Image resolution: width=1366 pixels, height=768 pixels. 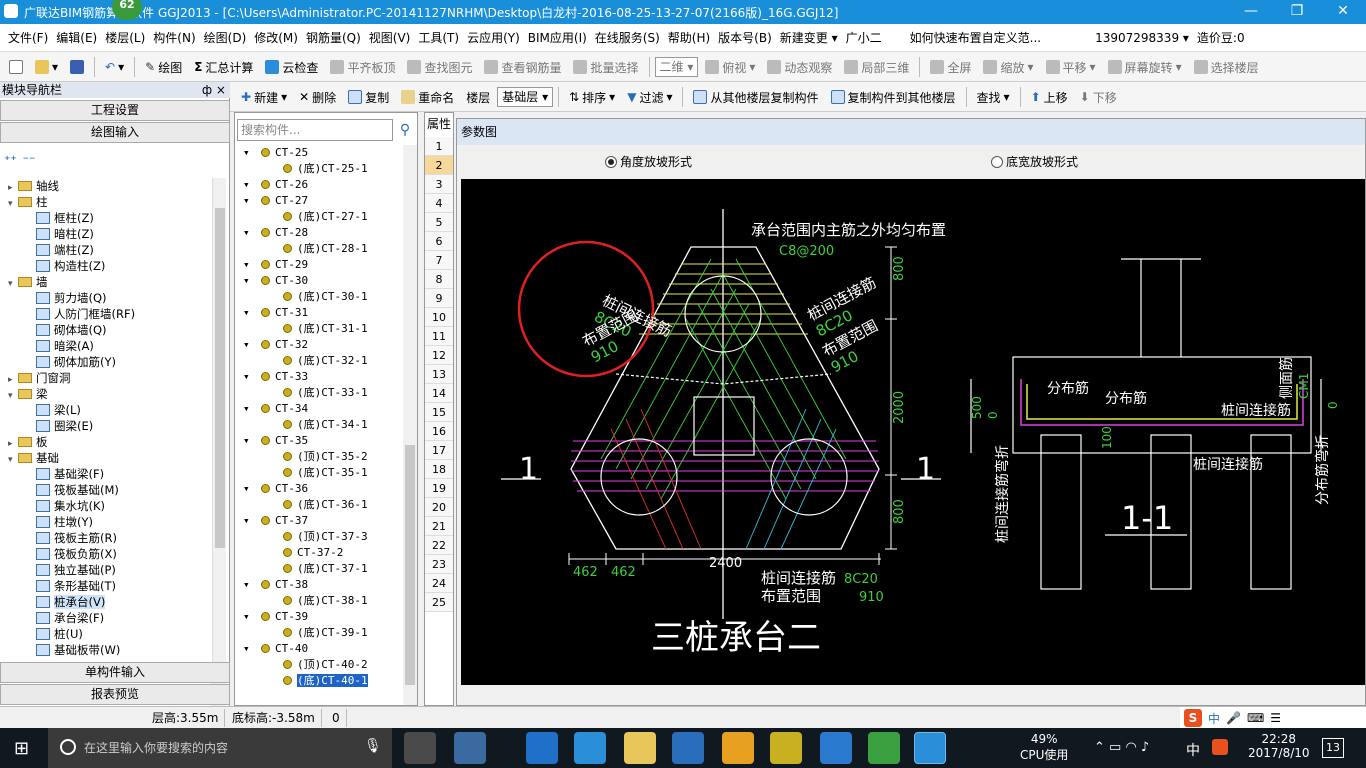 I want to click on ime-mode: 中, so click(x=1214, y=718).